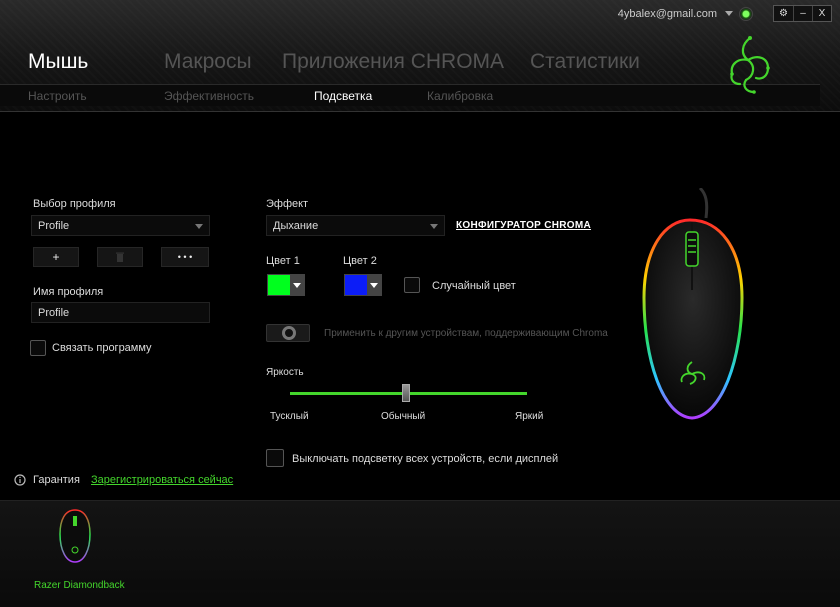  Describe the element at coordinates (208, 62) in the screenshot. I see `tab-macros: Макросы` at that location.